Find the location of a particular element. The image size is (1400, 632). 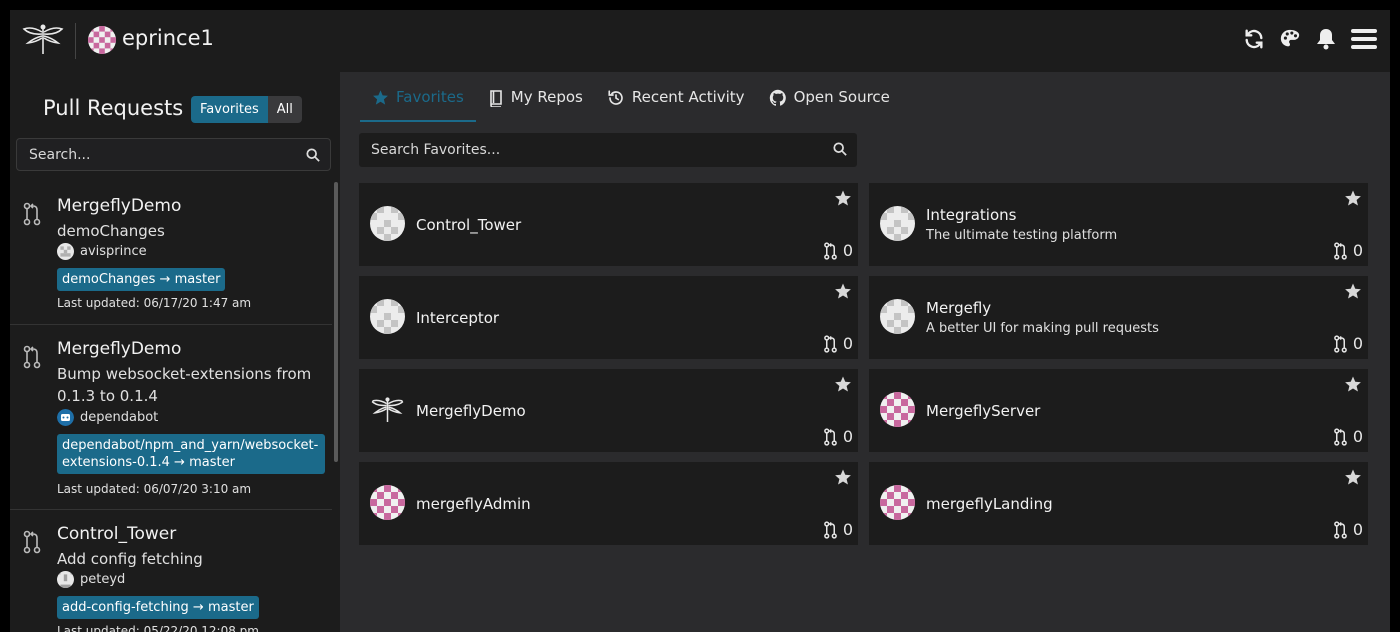

author-avatar is located at coordinates (65, 251).